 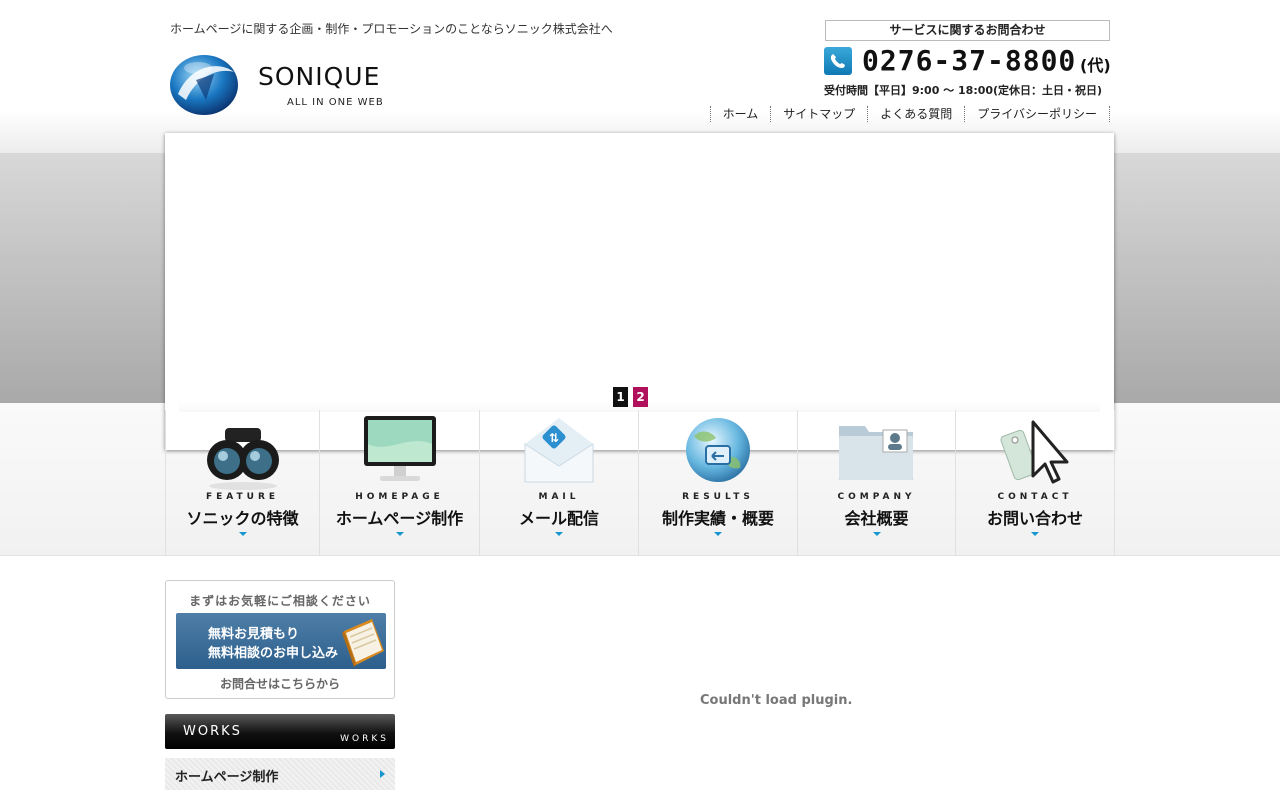 What do you see at coordinates (242, 459) in the screenshot?
I see `binoculars-icon` at bounding box center [242, 459].